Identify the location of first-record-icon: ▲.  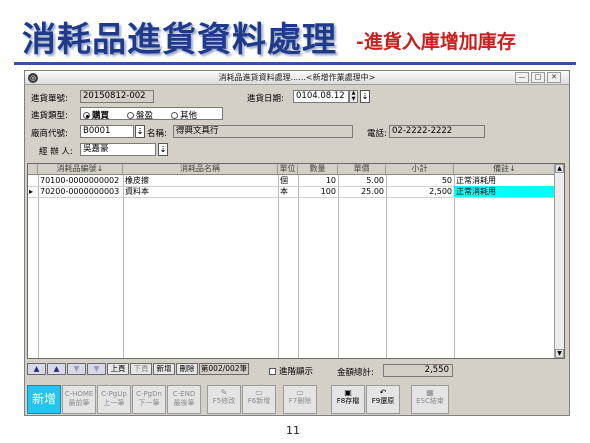
(36, 369).